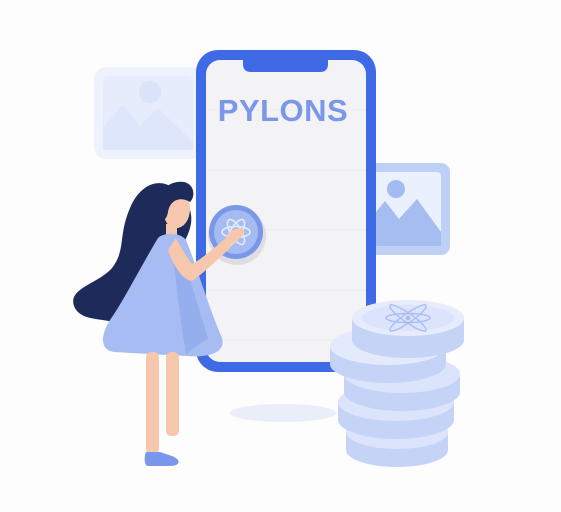  What do you see at coordinates (148, 113) in the screenshot?
I see `landscape-photo-icon-back` at bounding box center [148, 113].